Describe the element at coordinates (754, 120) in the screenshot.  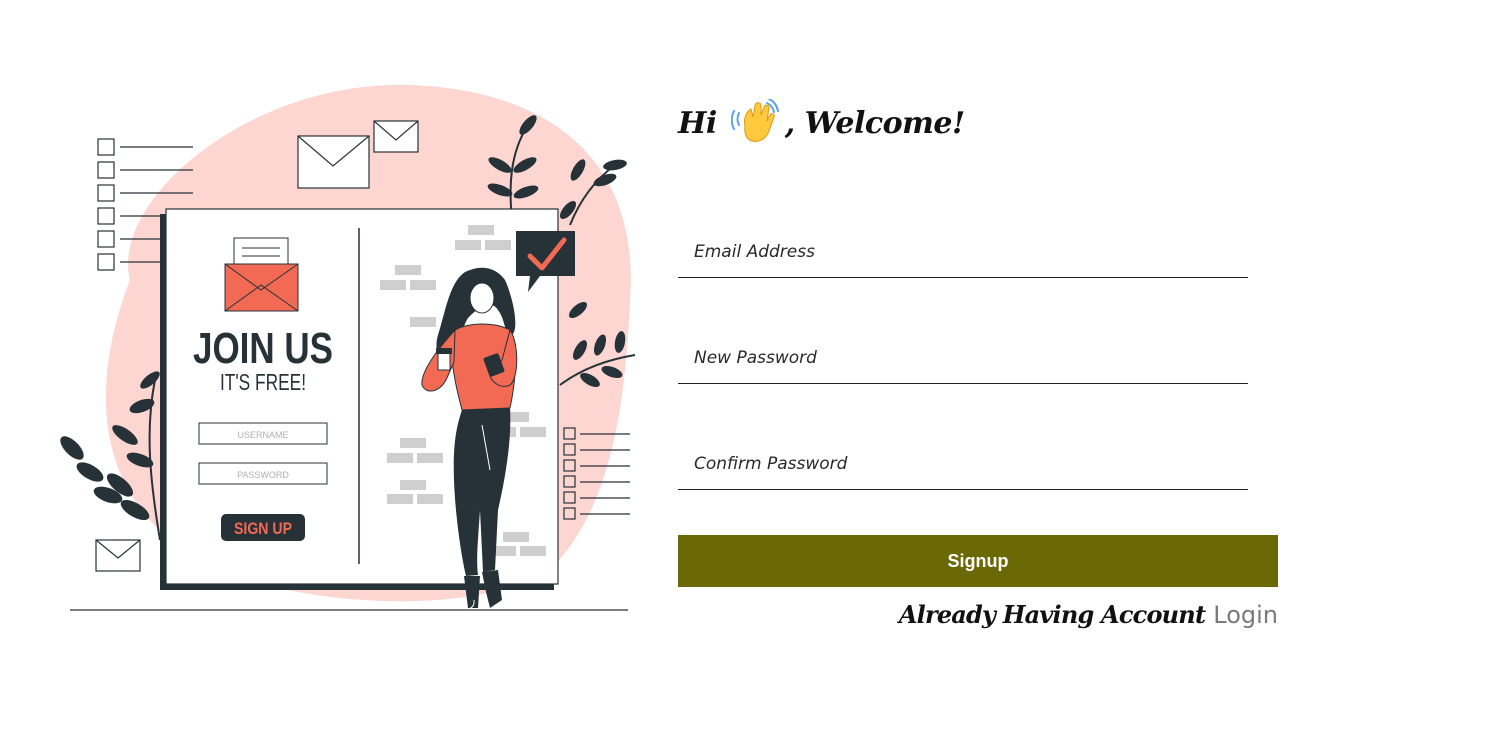
I see `waving-hand-icon` at that location.